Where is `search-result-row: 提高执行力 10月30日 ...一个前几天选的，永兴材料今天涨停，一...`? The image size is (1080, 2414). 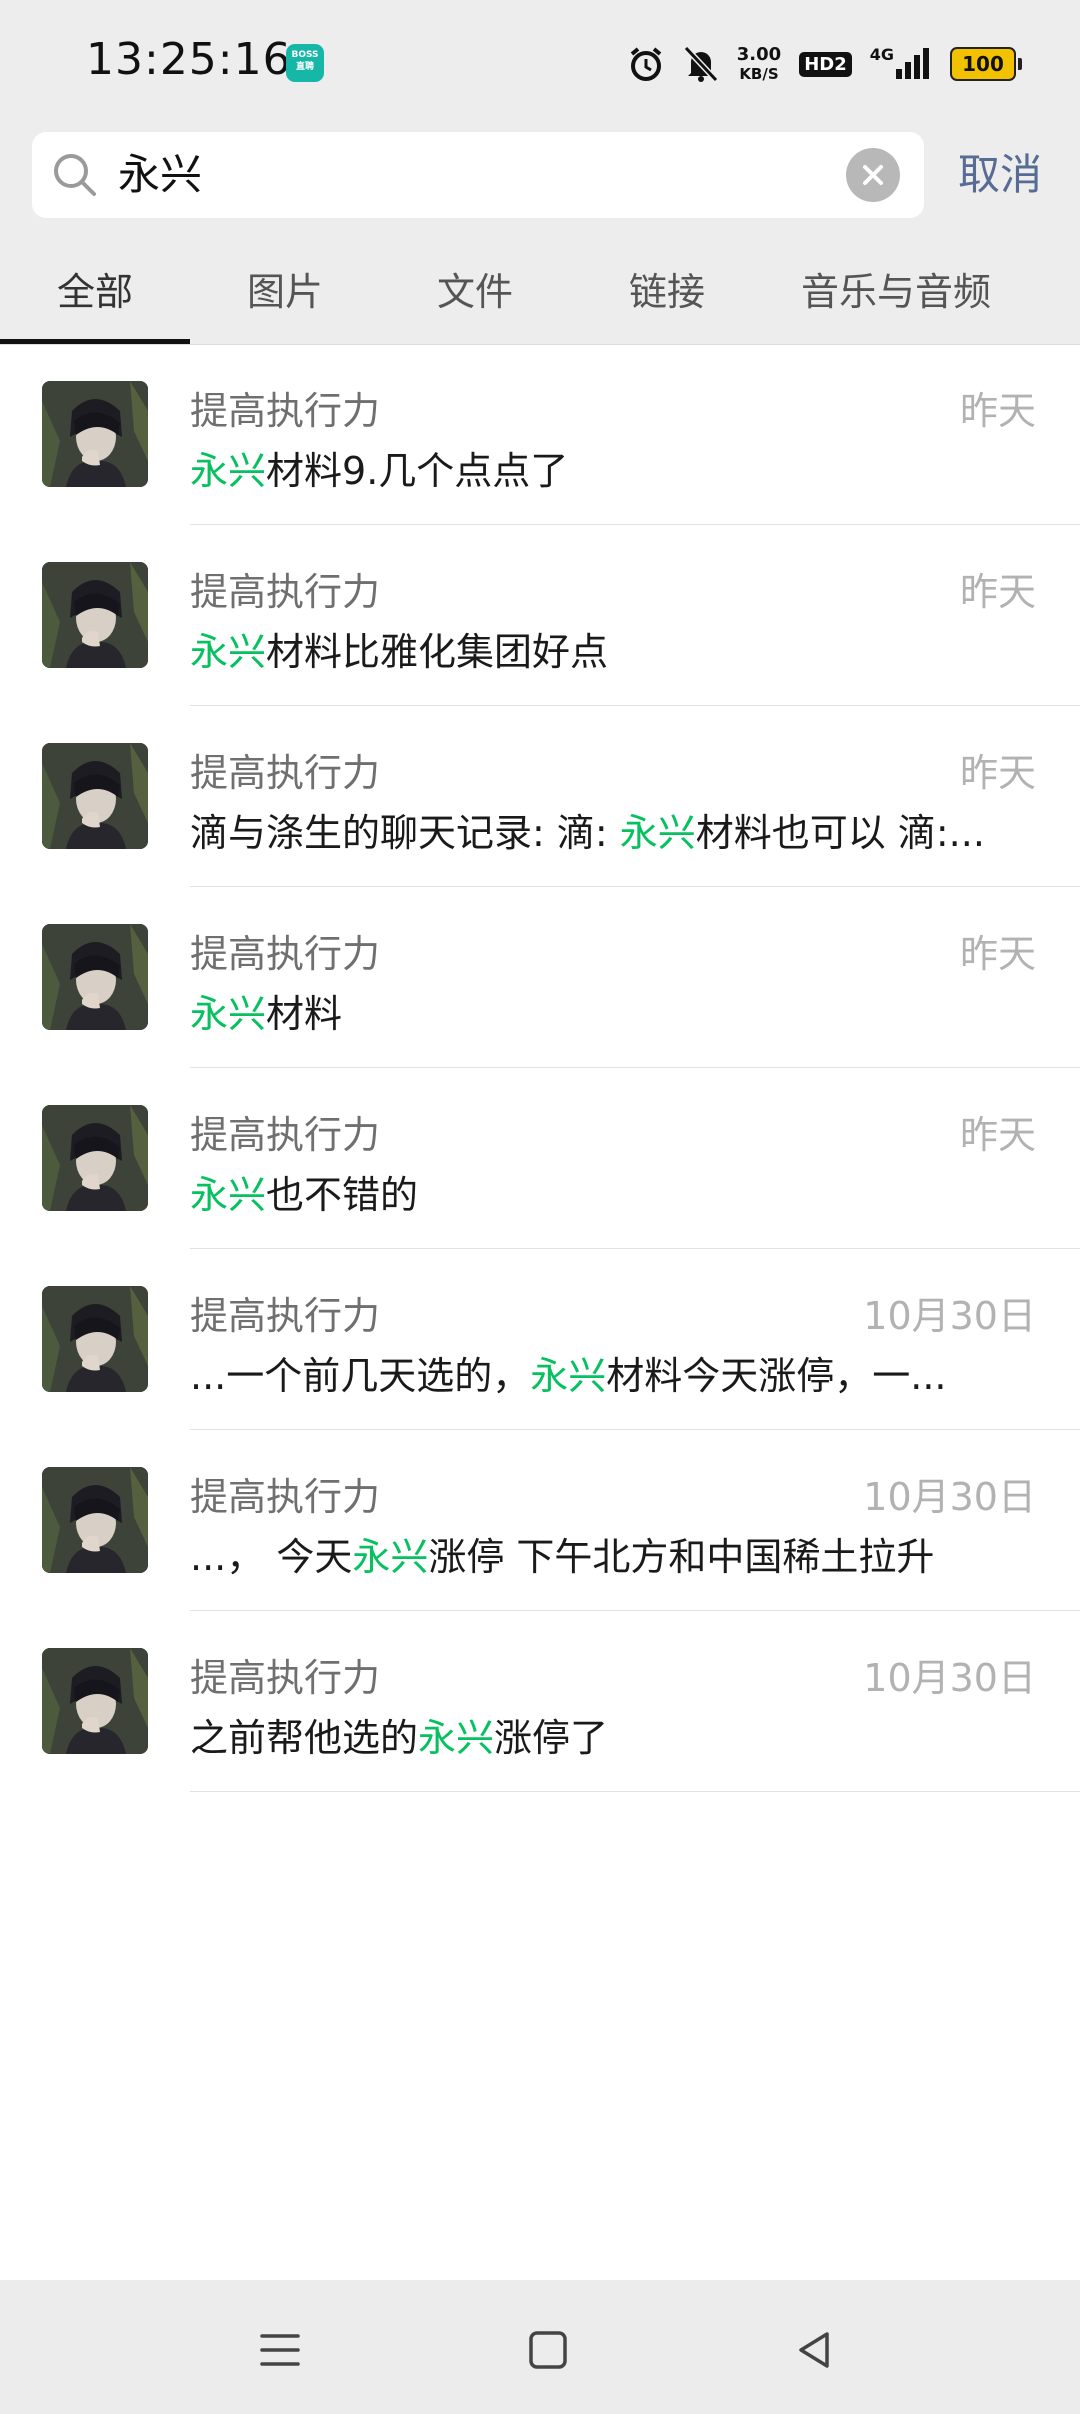 search-result-row: 提高执行力 10月30日 ...一个前几天选的，永兴材料今天涨停，一... is located at coordinates (540, 1339).